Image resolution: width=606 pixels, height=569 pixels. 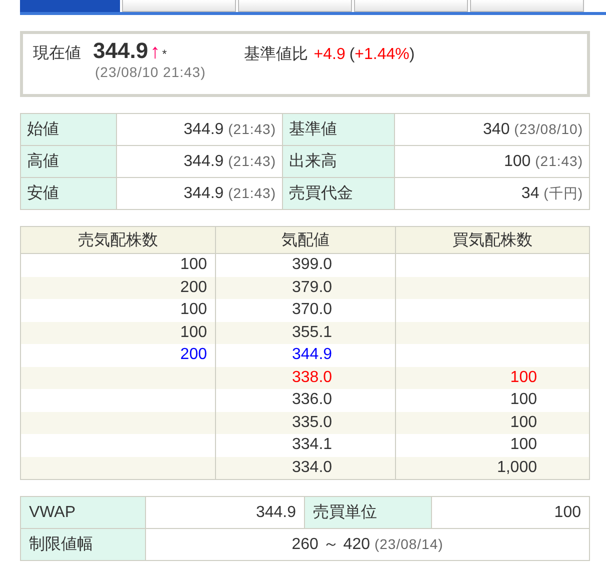 What do you see at coordinates (530, 193) in the screenshot?
I see `field-value: 34` at bounding box center [530, 193].